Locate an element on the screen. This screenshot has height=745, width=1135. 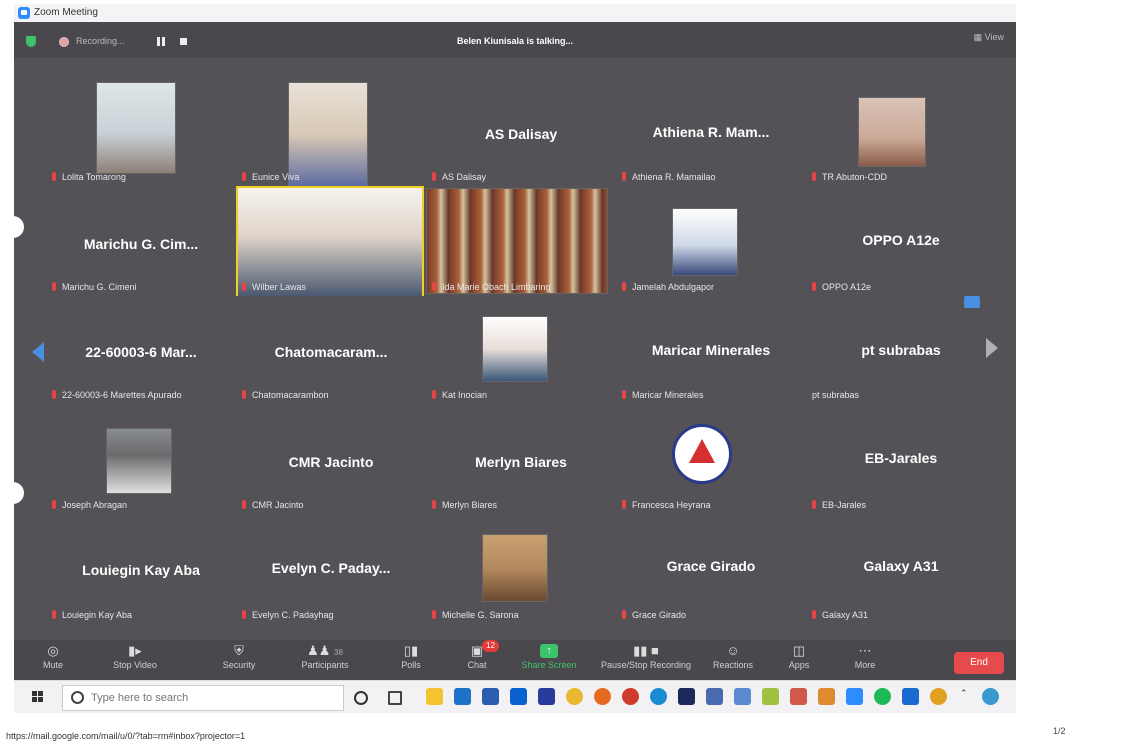
skype-icon is located at coordinates (546, 696).